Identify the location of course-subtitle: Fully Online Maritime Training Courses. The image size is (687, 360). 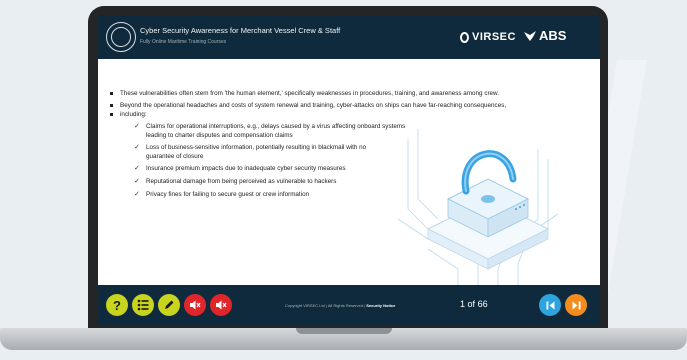
(183, 42).